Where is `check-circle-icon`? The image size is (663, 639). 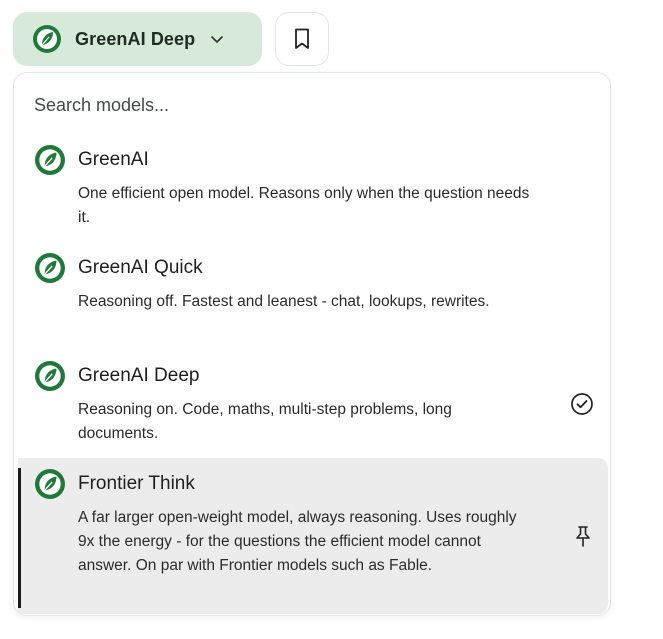 check-circle-icon is located at coordinates (582, 404).